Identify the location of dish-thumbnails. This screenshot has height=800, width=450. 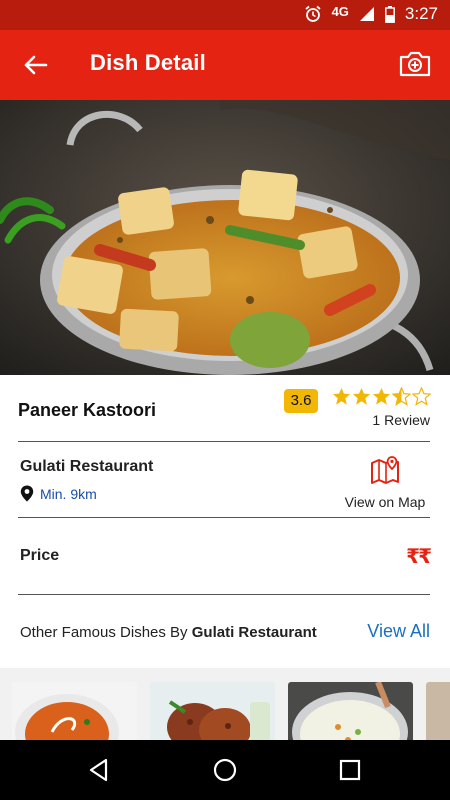
(225, 704).